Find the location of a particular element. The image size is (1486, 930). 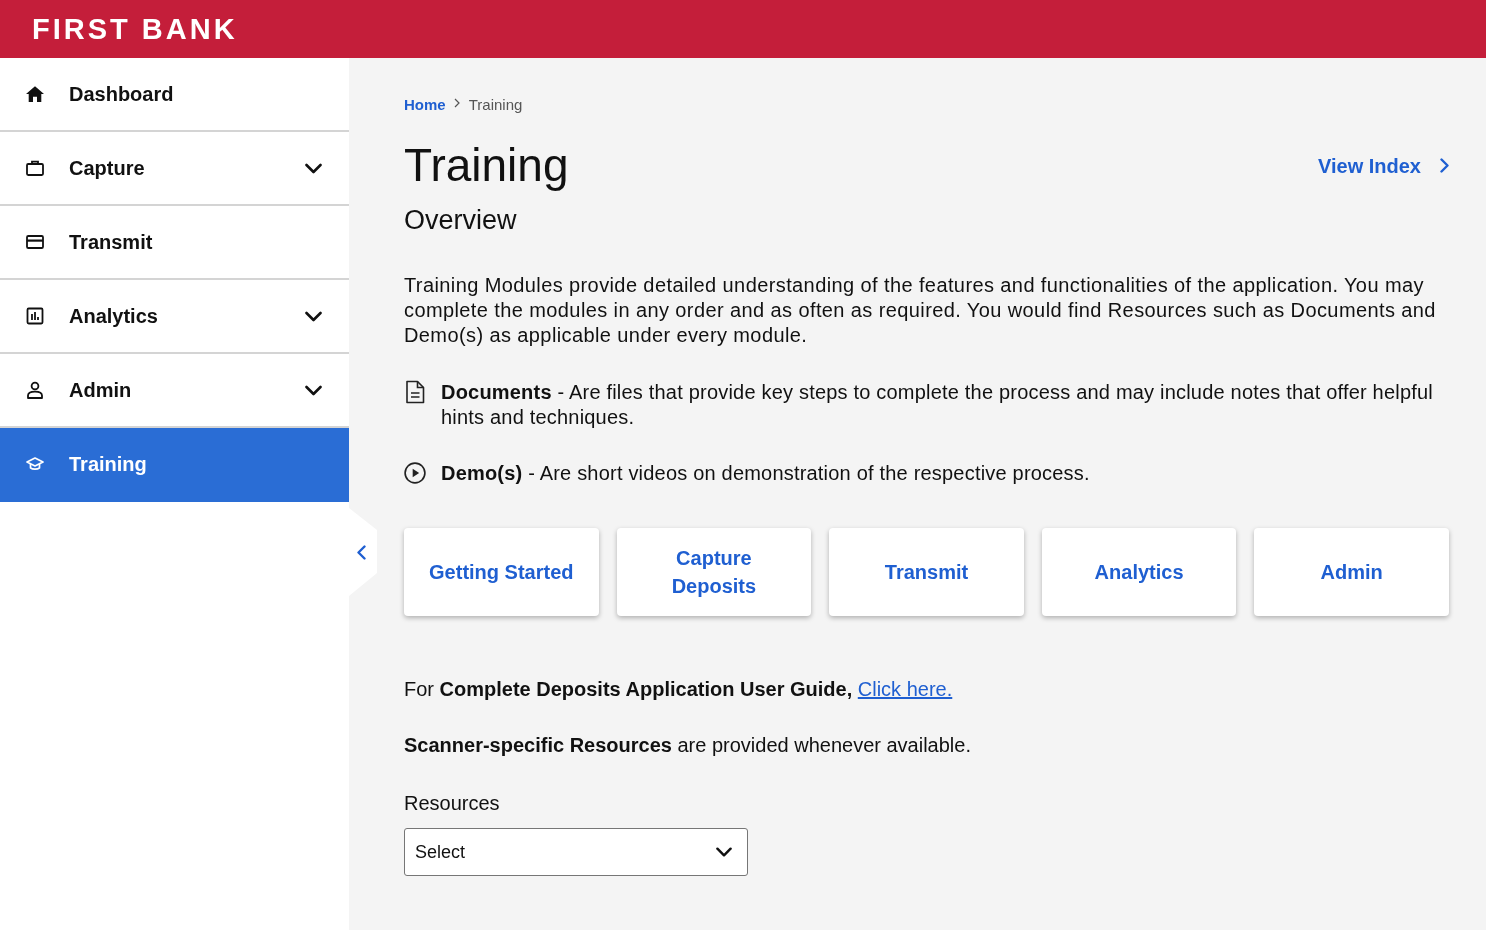

module-card: Capture Deposits is located at coordinates (714, 572).